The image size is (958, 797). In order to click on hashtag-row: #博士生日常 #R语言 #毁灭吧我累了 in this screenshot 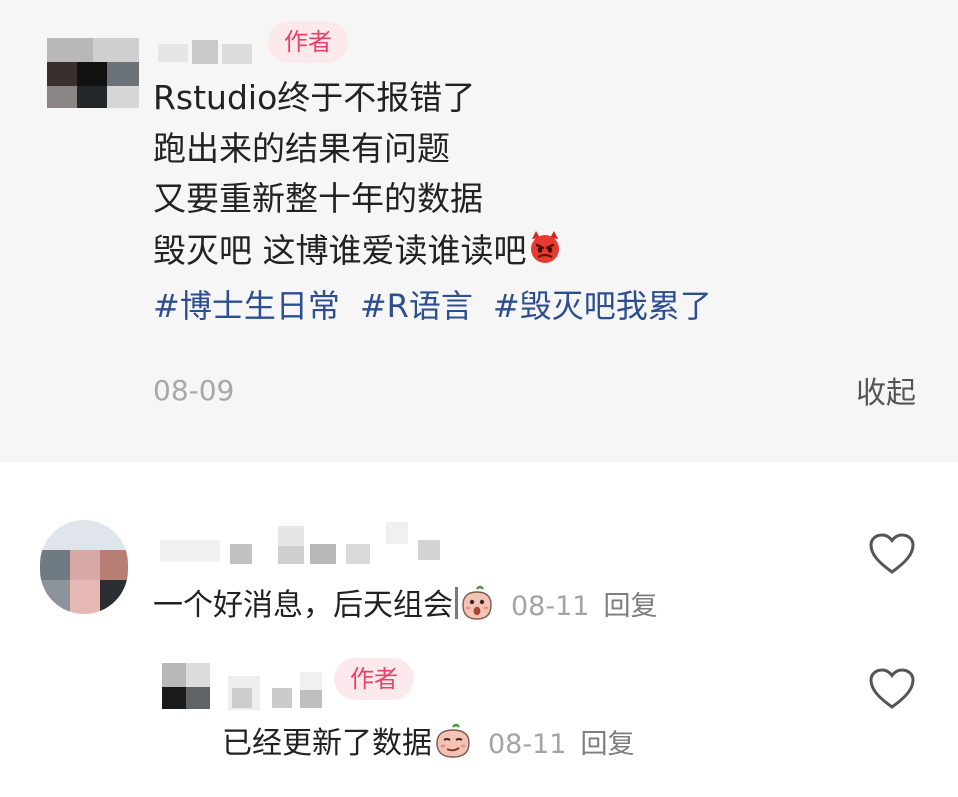, I will do `click(442, 306)`.